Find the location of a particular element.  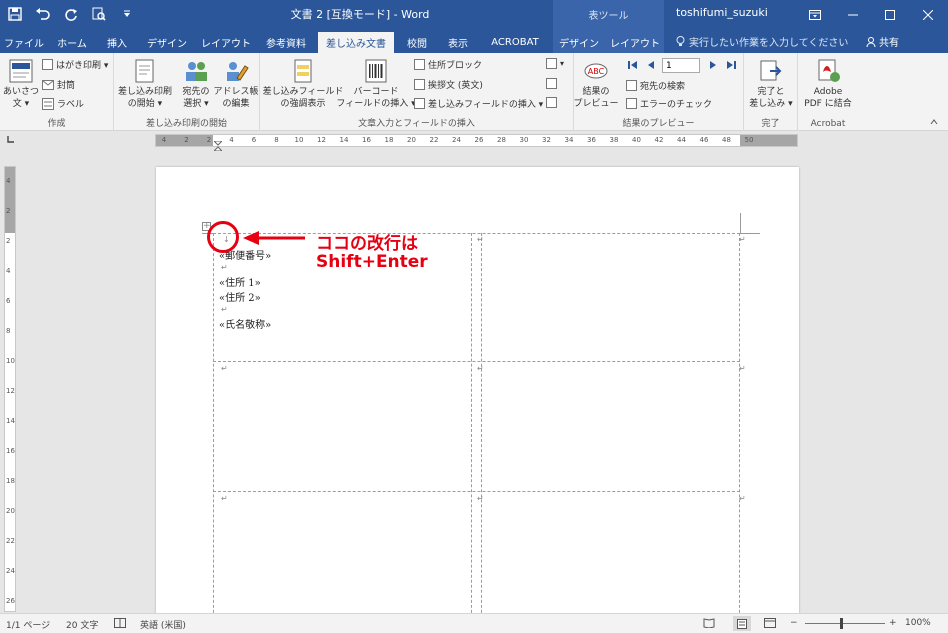

tab-selector-icon is located at coordinates (11, 140).